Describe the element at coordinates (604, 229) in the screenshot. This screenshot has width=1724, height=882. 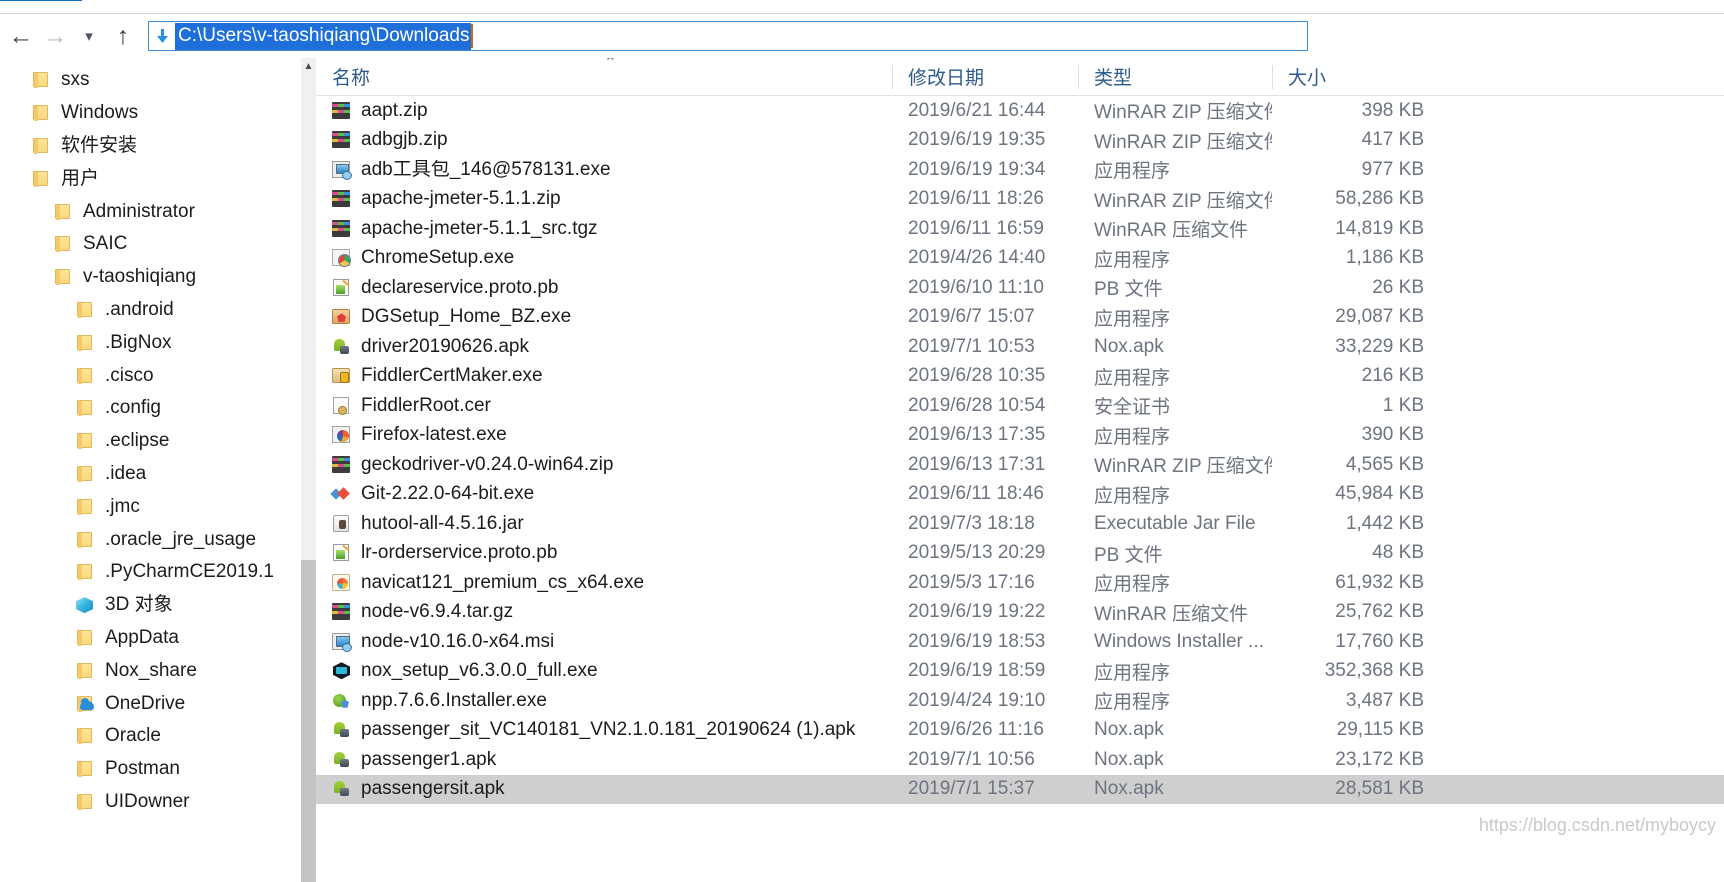
I see `file-name-cell: apache-jmeter-5.1.1_src.tgz` at that location.